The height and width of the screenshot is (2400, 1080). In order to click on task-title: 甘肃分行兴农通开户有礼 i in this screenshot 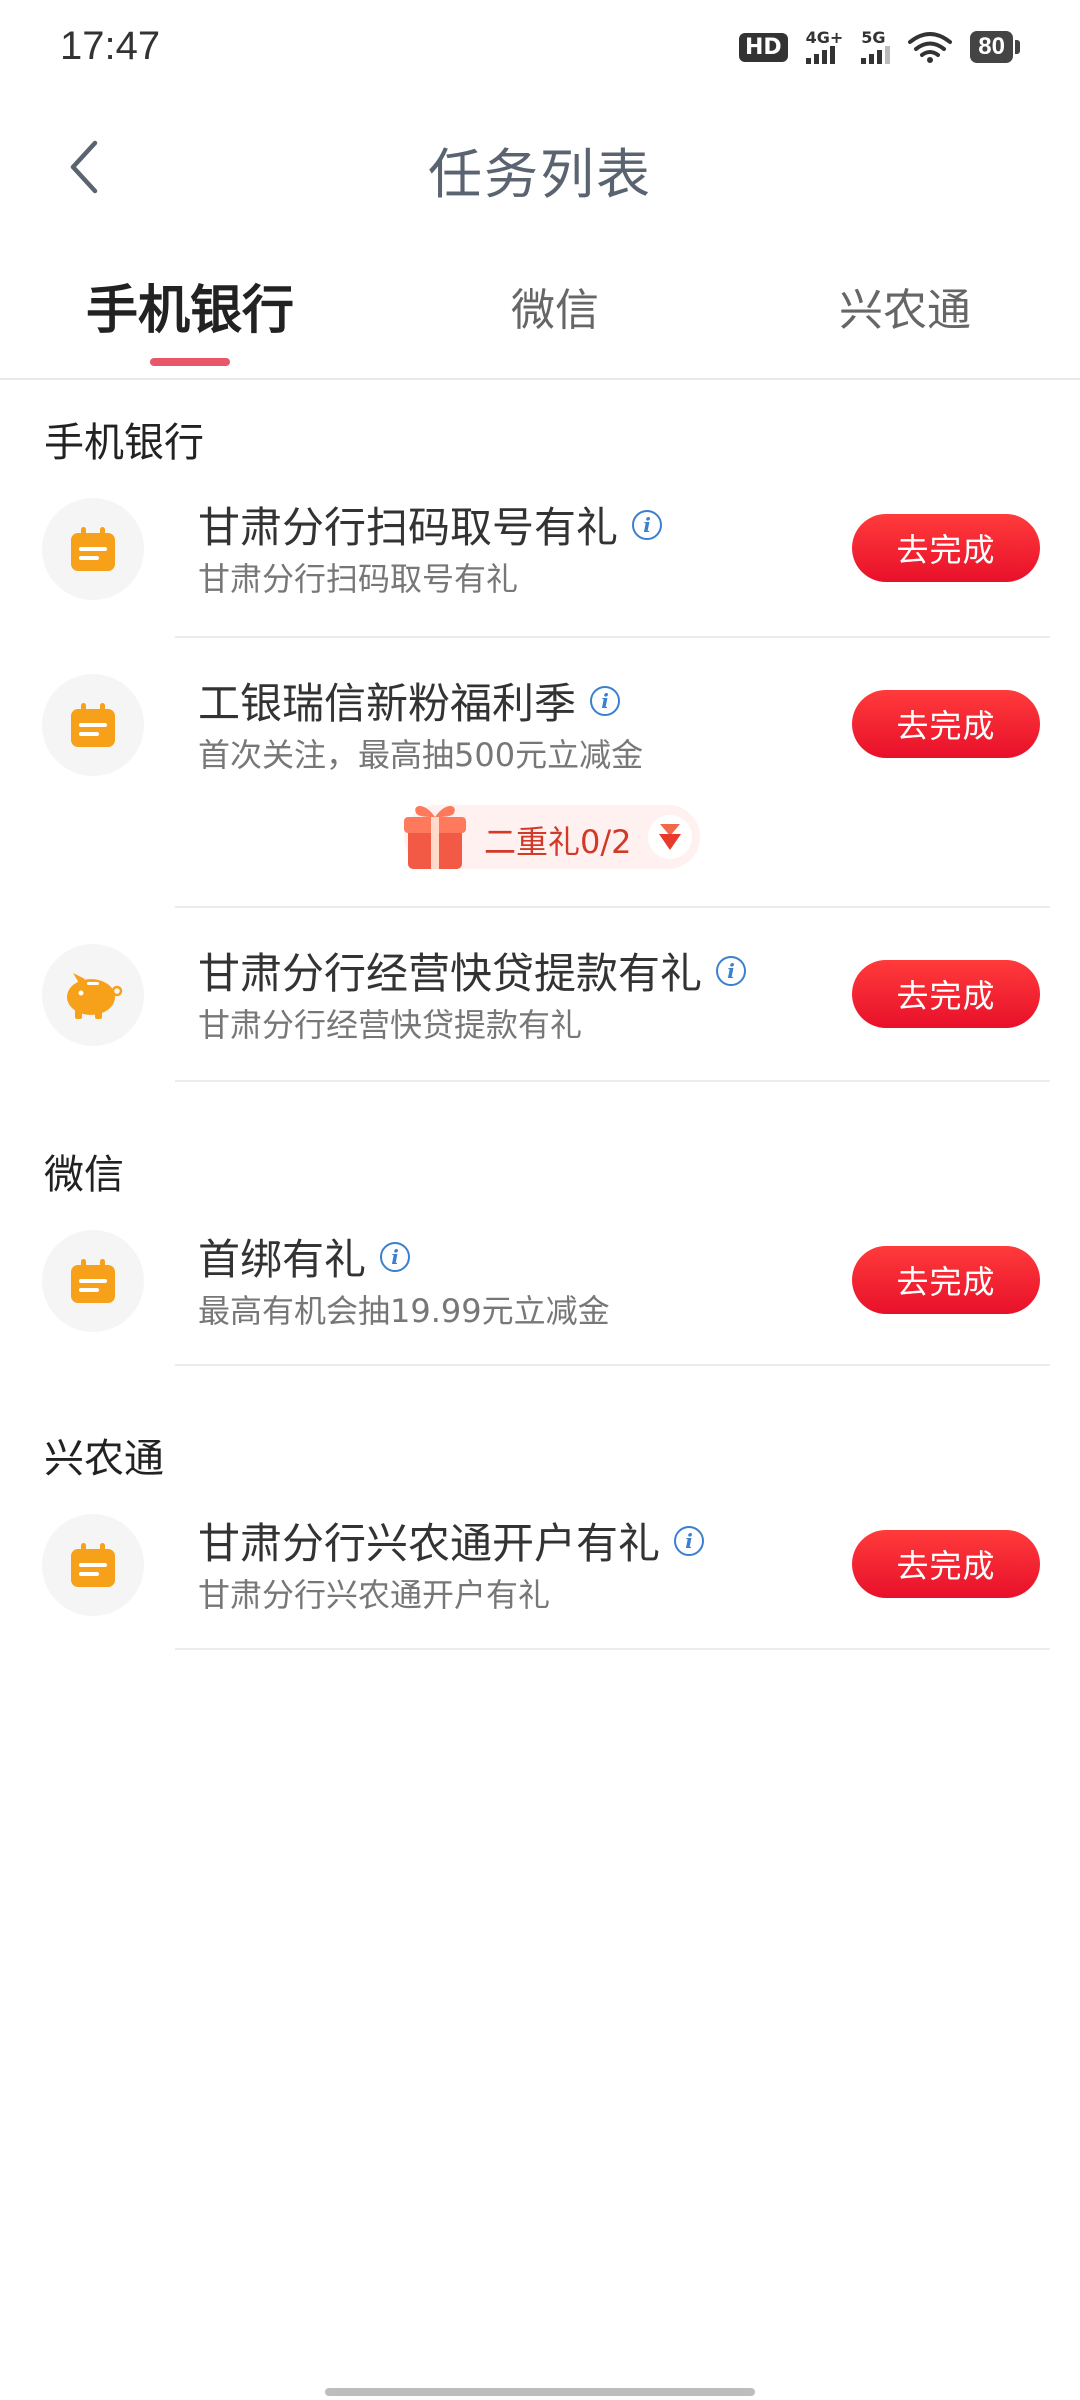, I will do `click(451, 1540)`.